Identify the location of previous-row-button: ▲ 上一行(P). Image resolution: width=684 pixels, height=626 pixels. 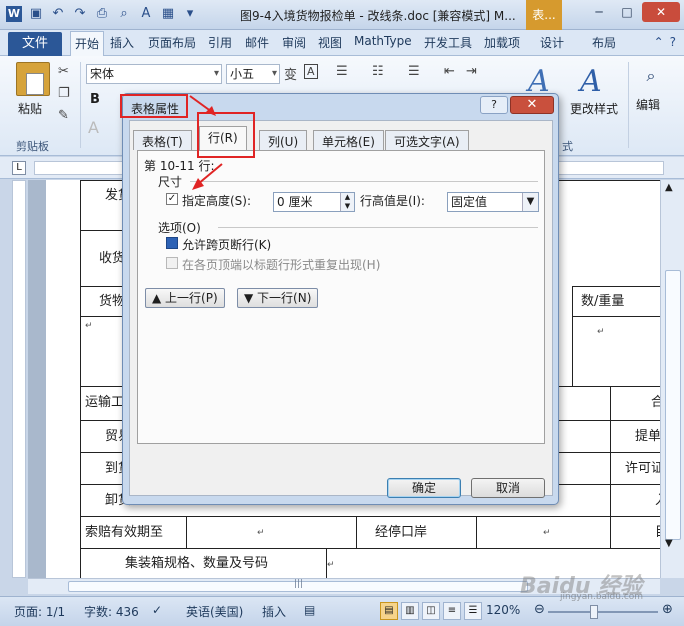
(185, 298).